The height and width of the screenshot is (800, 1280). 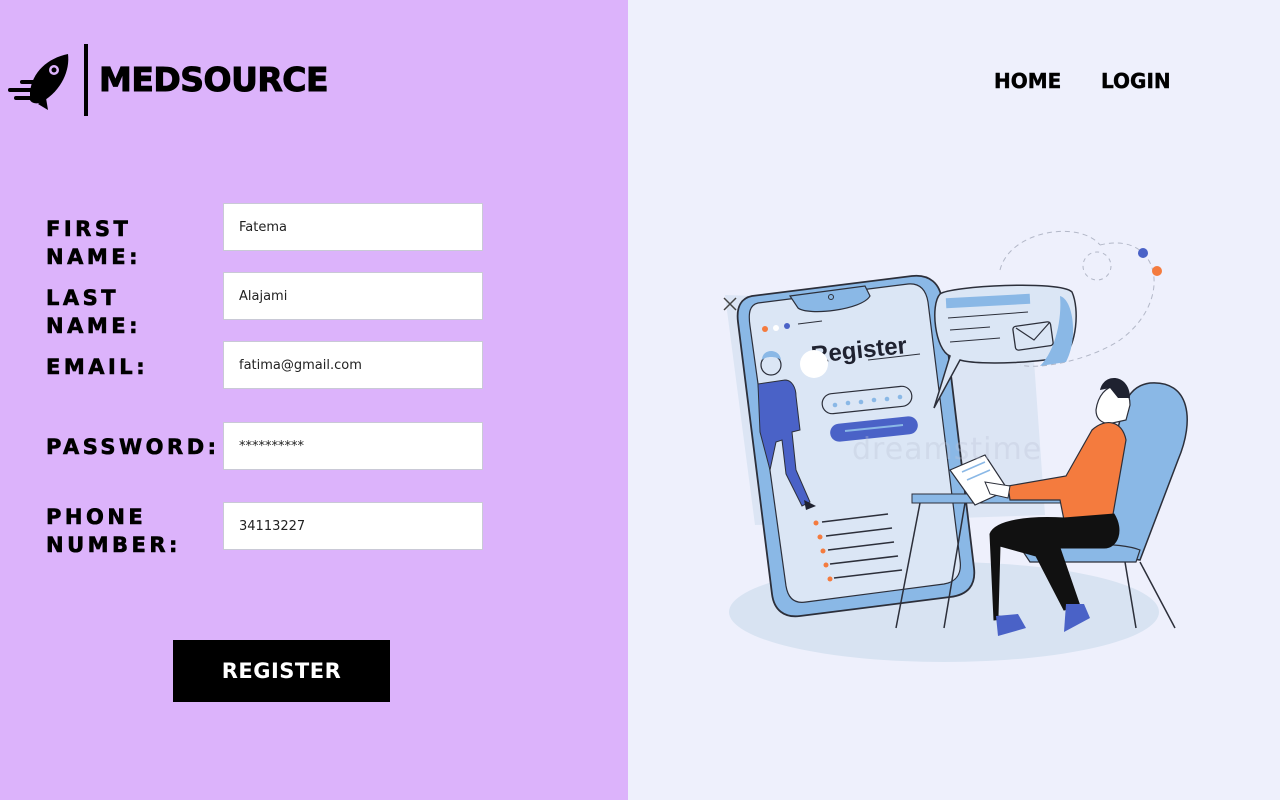 What do you see at coordinates (947, 449) in the screenshot?
I see `watermark-text: dreamstime` at bounding box center [947, 449].